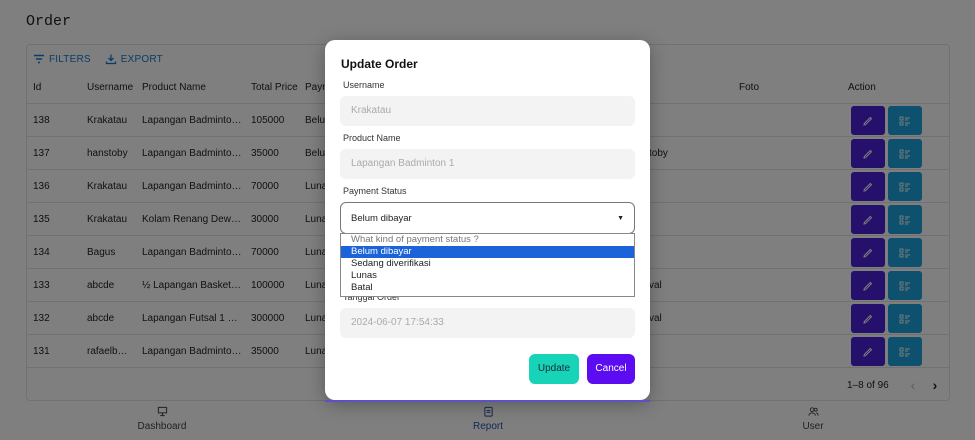  Describe the element at coordinates (611, 369) in the screenshot. I see `cancel-button: Cancel` at that location.